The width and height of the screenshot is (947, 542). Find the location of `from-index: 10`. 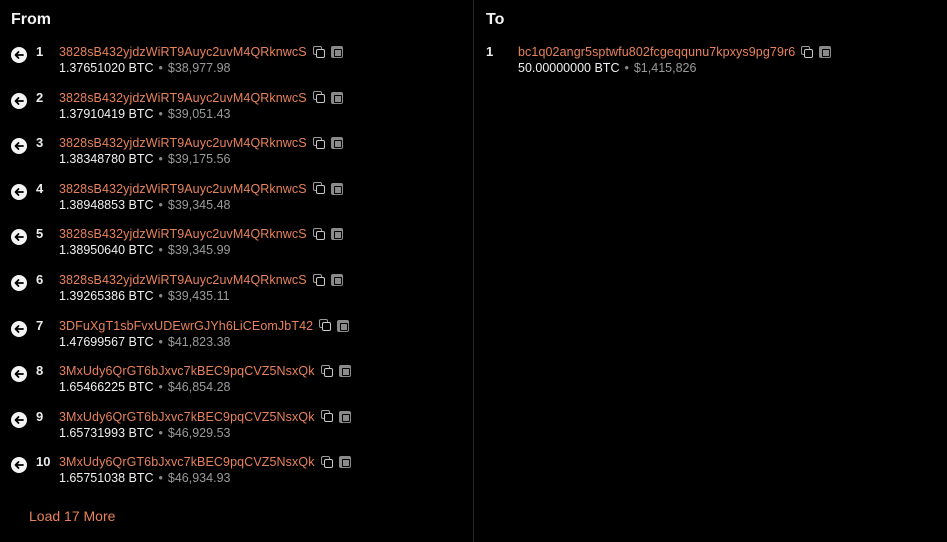

from-index: 10 is located at coordinates (43, 462).